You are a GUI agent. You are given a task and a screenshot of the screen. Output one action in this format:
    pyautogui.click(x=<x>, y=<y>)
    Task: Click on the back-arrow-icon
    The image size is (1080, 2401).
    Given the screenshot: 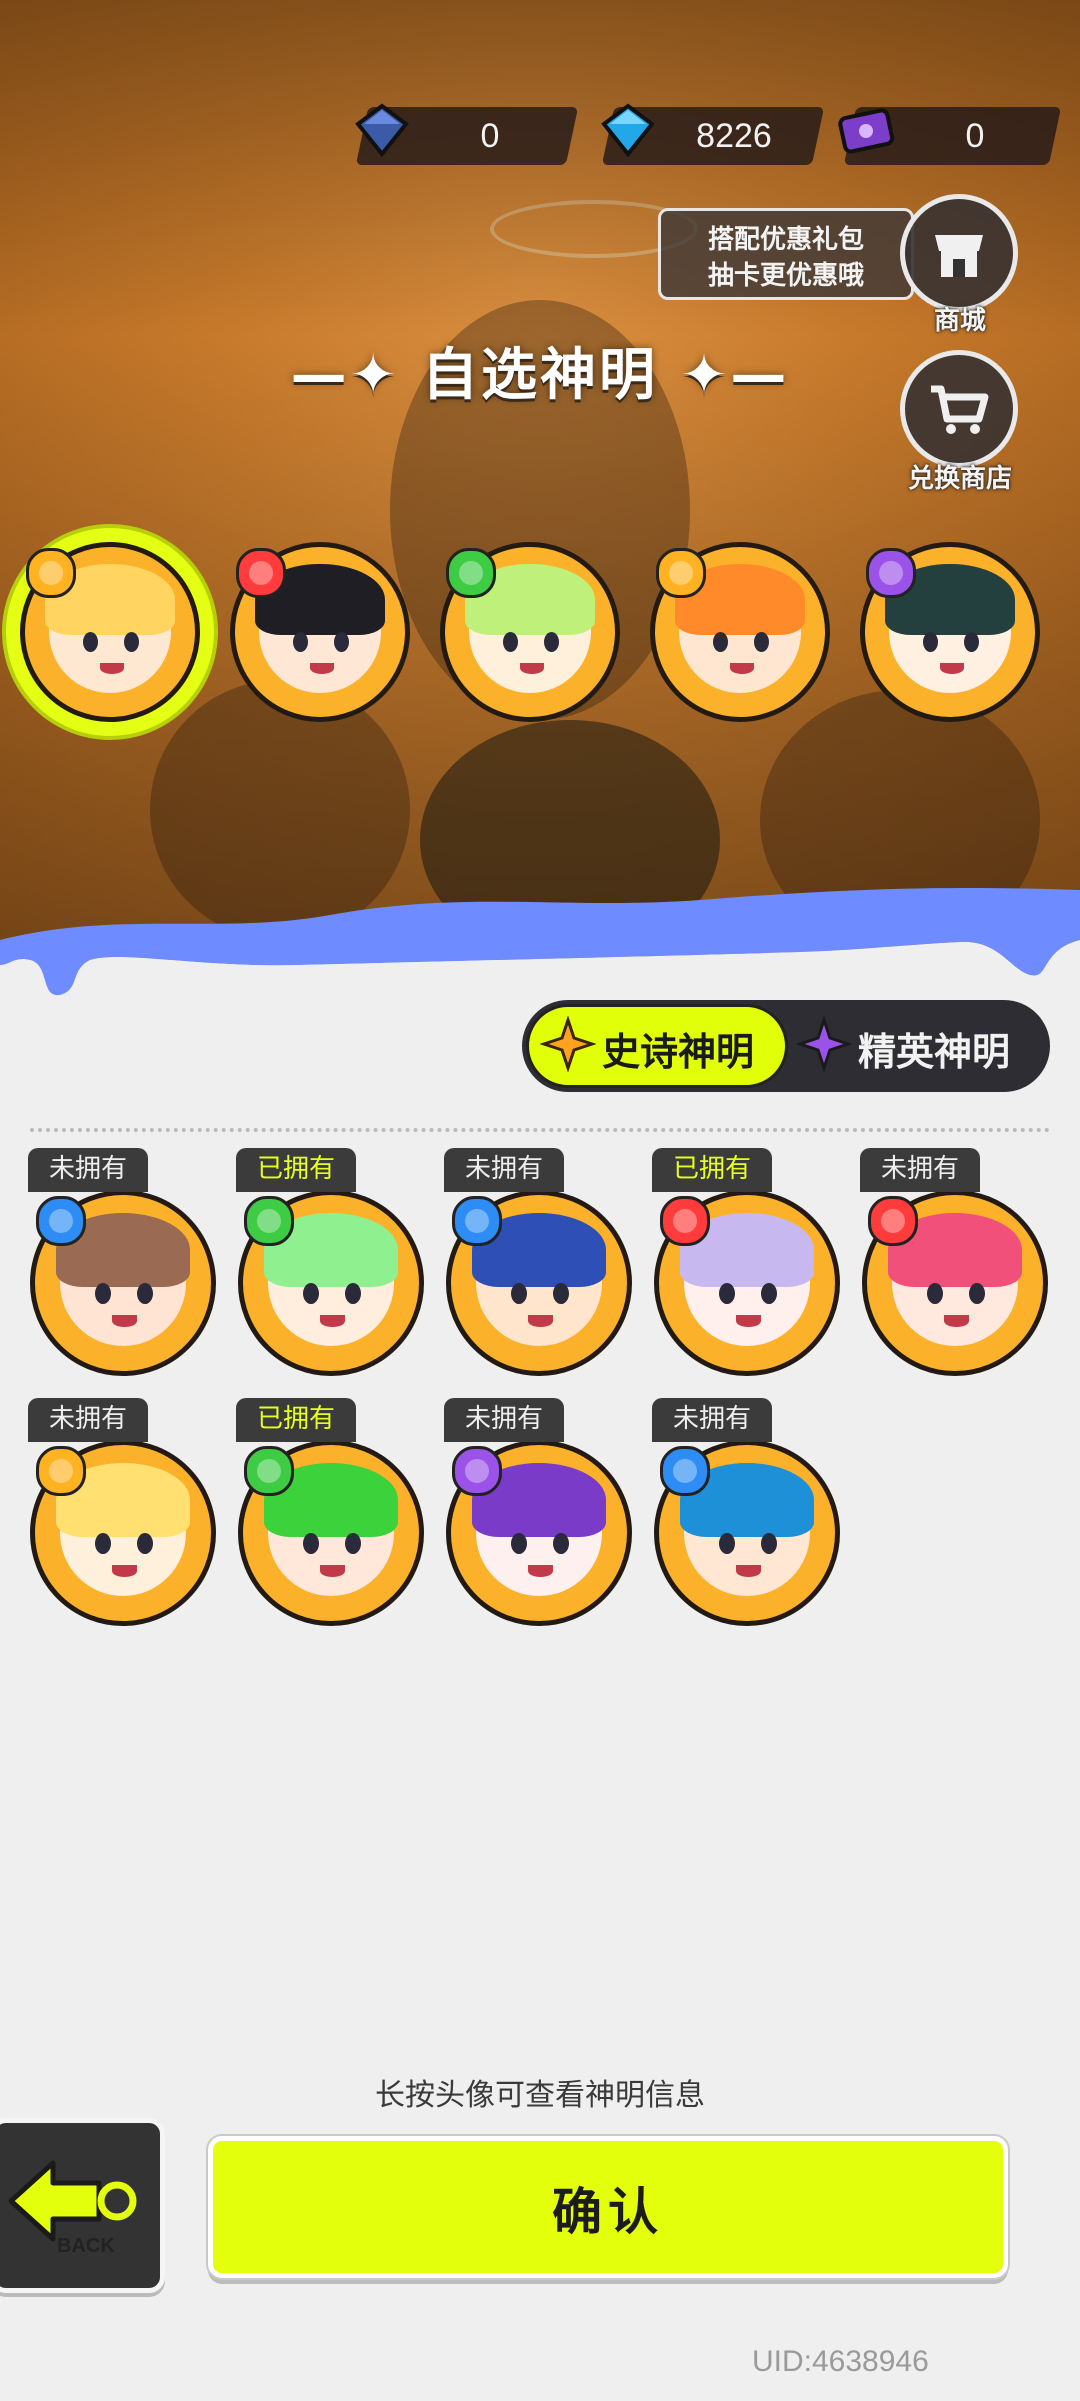 What is the action you would take?
    pyautogui.click(x=72, y=2201)
    